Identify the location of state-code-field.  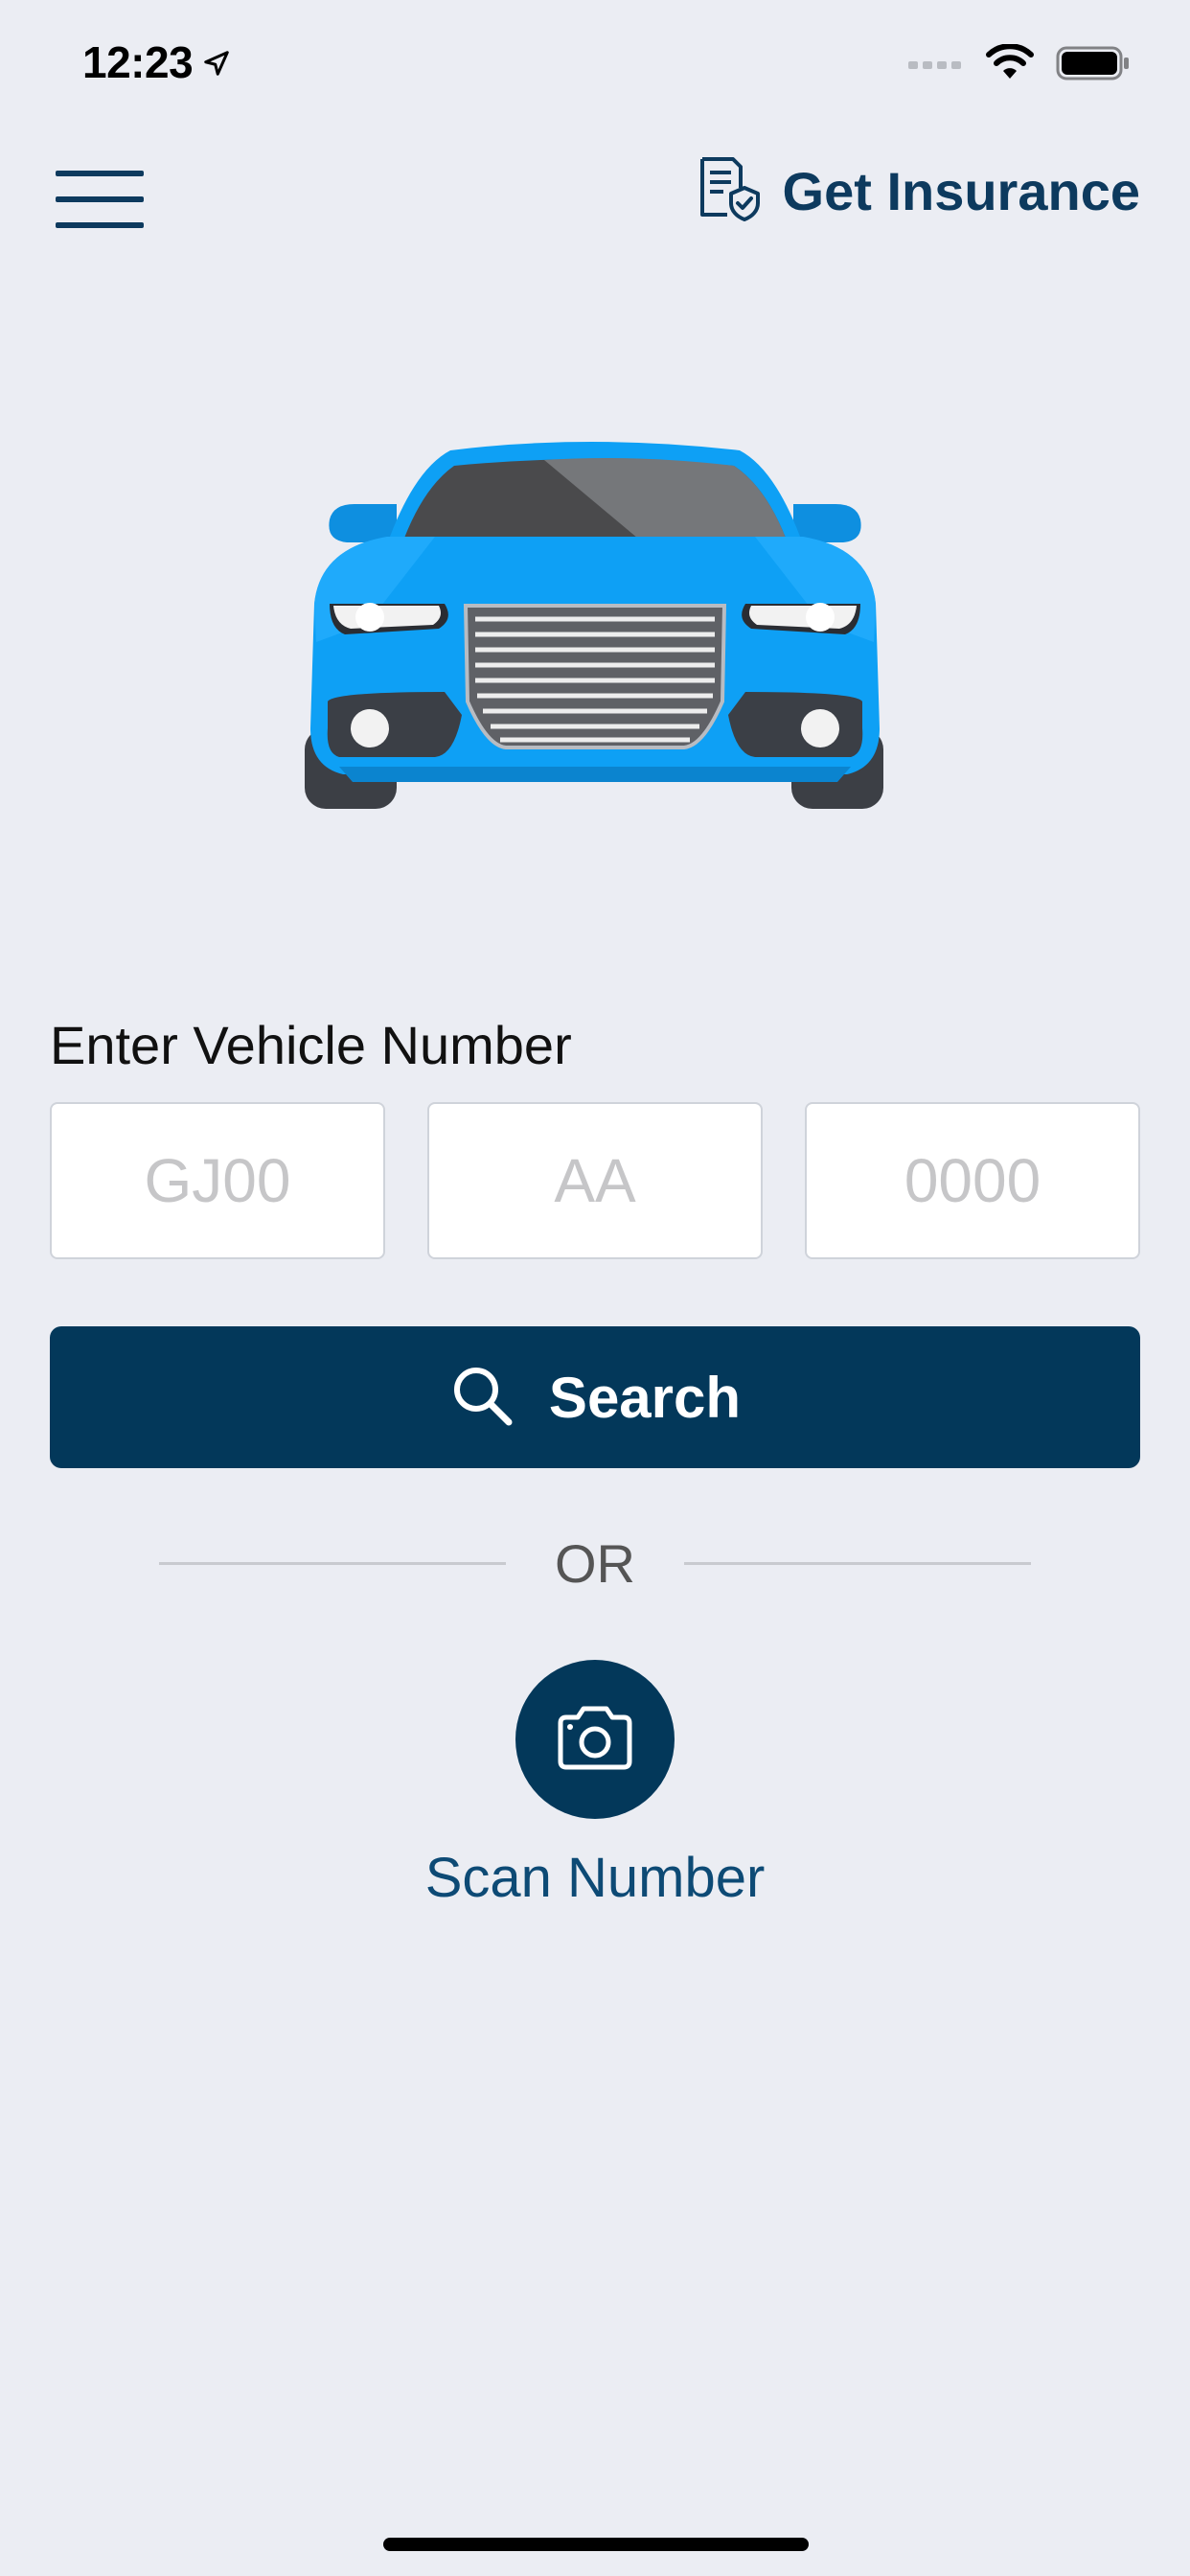
(218, 1180).